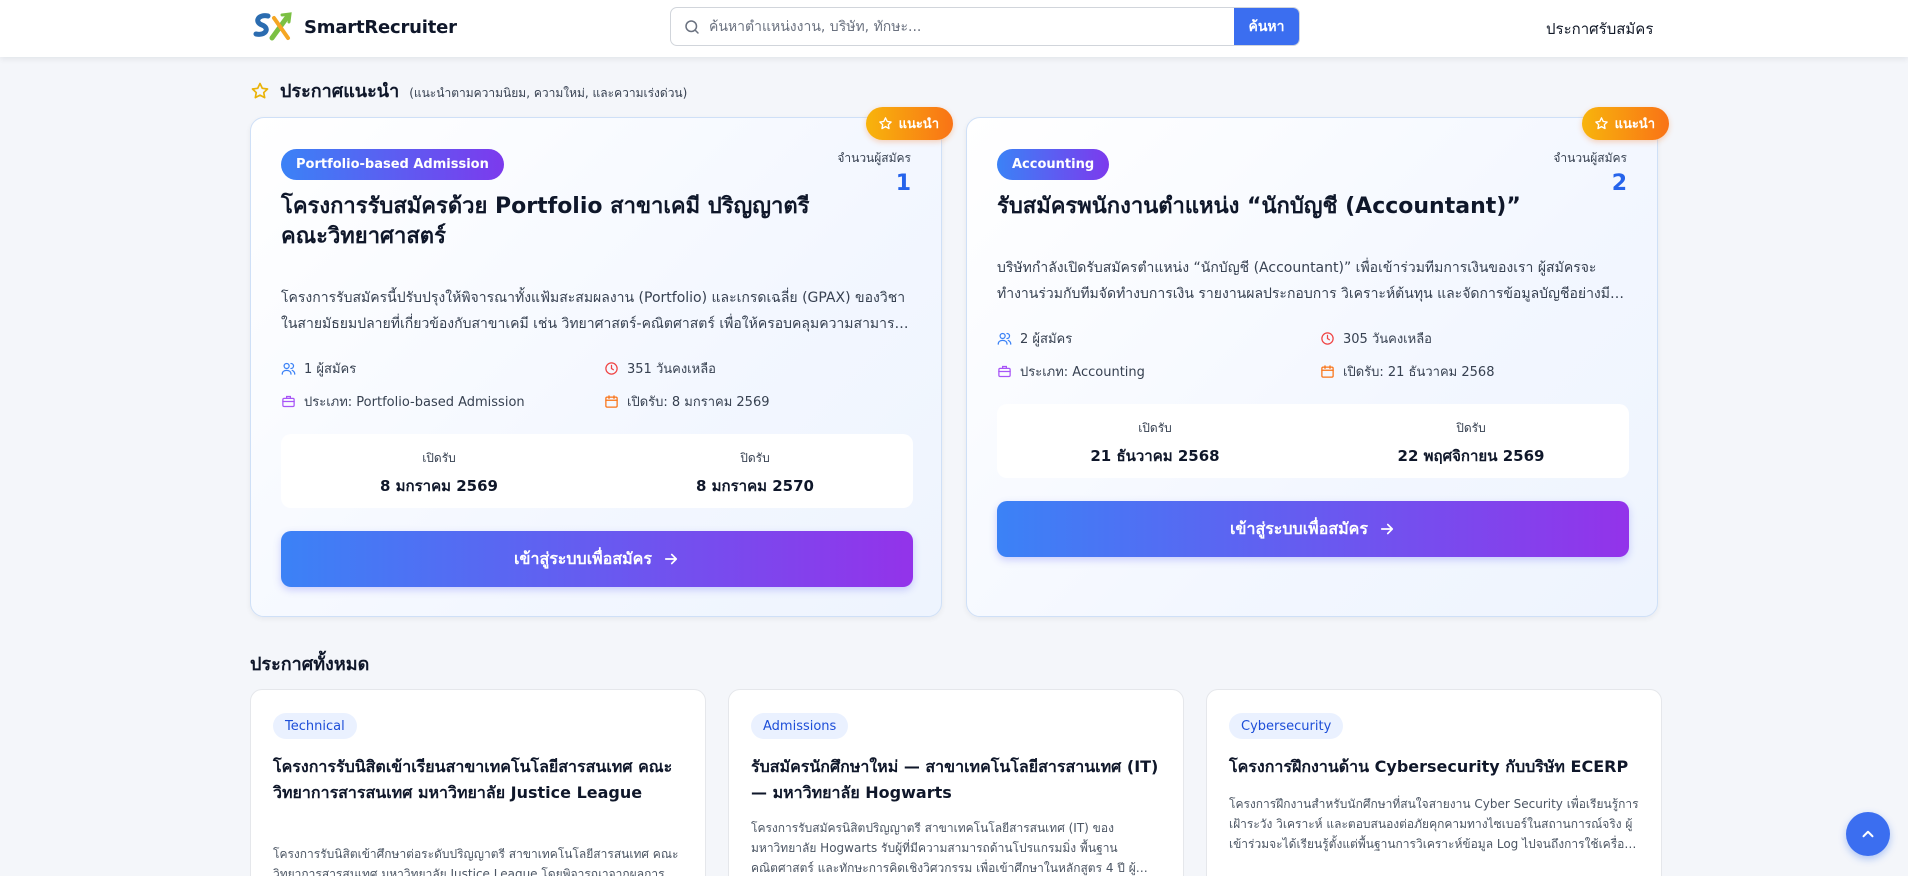  What do you see at coordinates (1471, 456) in the screenshot?
I see `close-date-value: 22 พฤศจิกายน 2569` at bounding box center [1471, 456].